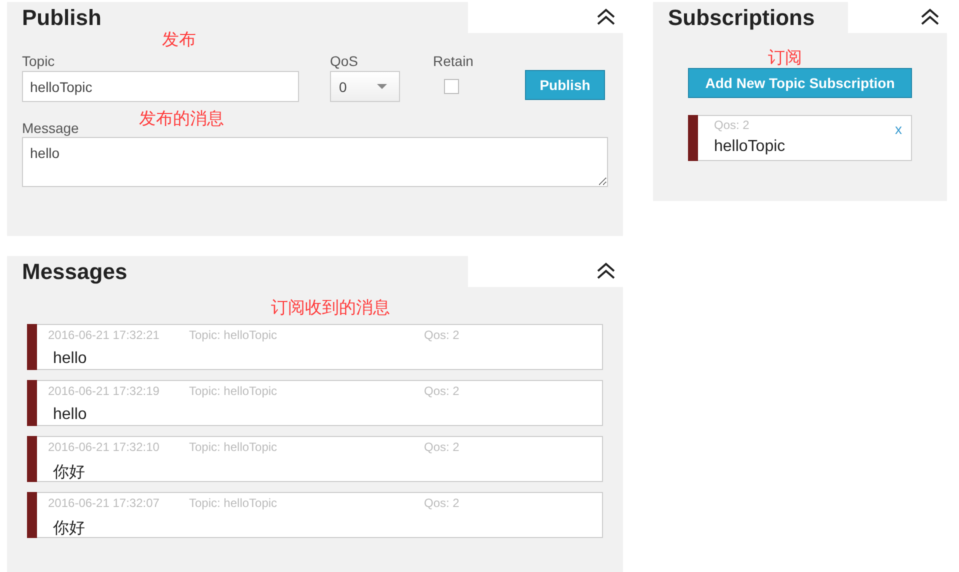 The width and height of the screenshot is (959, 572). What do you see at coordinates (39, 61) in the screenshot?
I see `field-label: Topic` at bounding box center [39, 61].